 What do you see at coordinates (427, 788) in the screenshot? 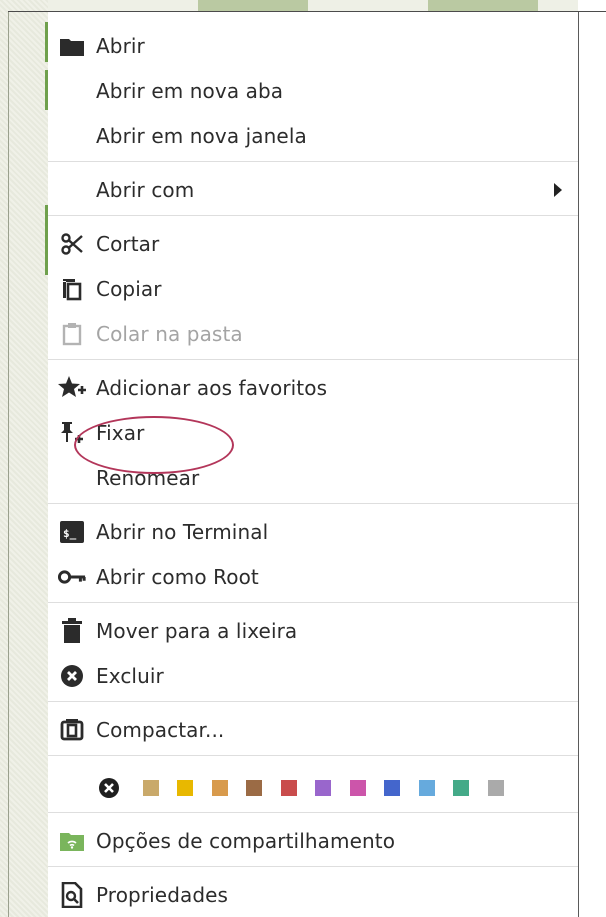
I see `color-swatch-lightblue` at bounding box center [427, 788].